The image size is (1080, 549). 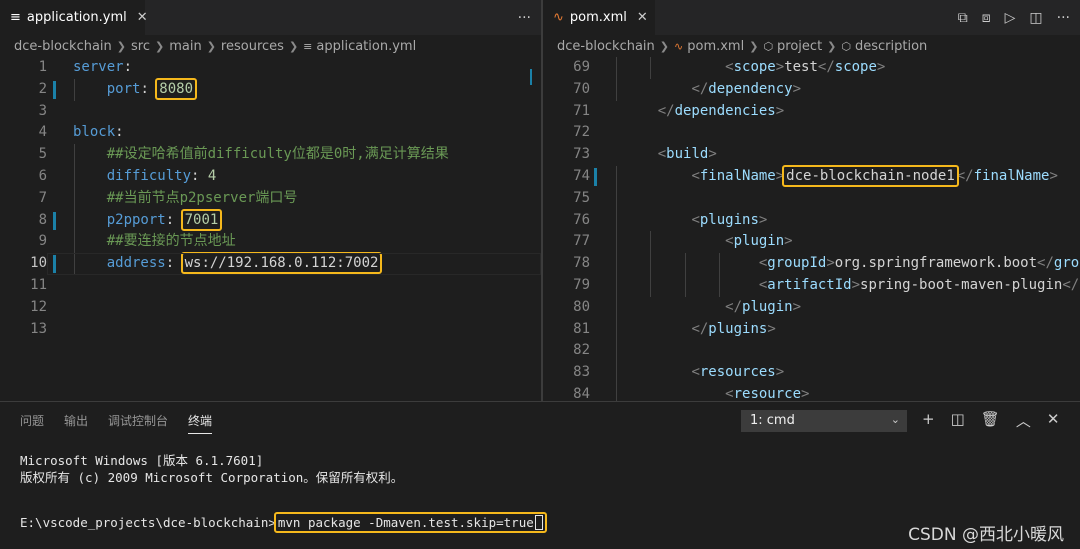 I want to click on yaml-file-icon: ≡, so click(x=308, y=46).